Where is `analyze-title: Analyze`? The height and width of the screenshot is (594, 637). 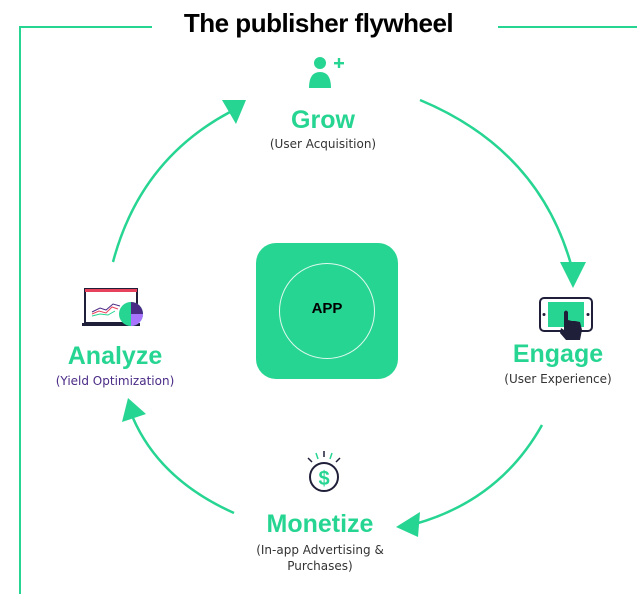 analyze-title: Analyze is located at coordinates (115, 356).